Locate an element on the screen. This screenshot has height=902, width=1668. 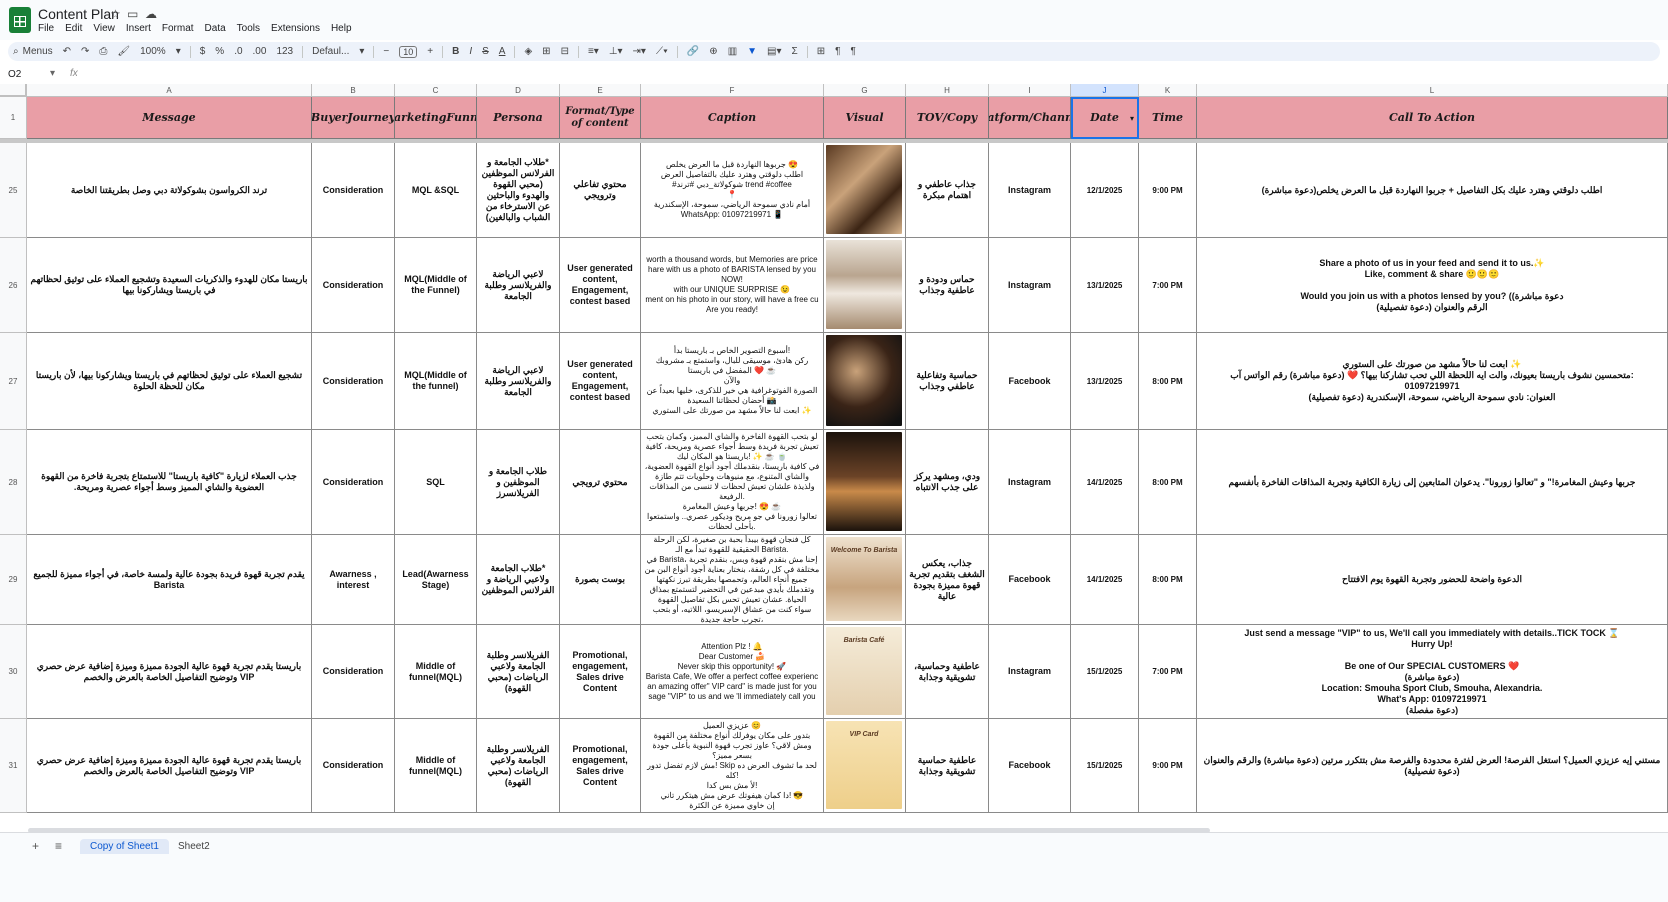
cell-visual: Barista Café is located at coordinates (865, 672).